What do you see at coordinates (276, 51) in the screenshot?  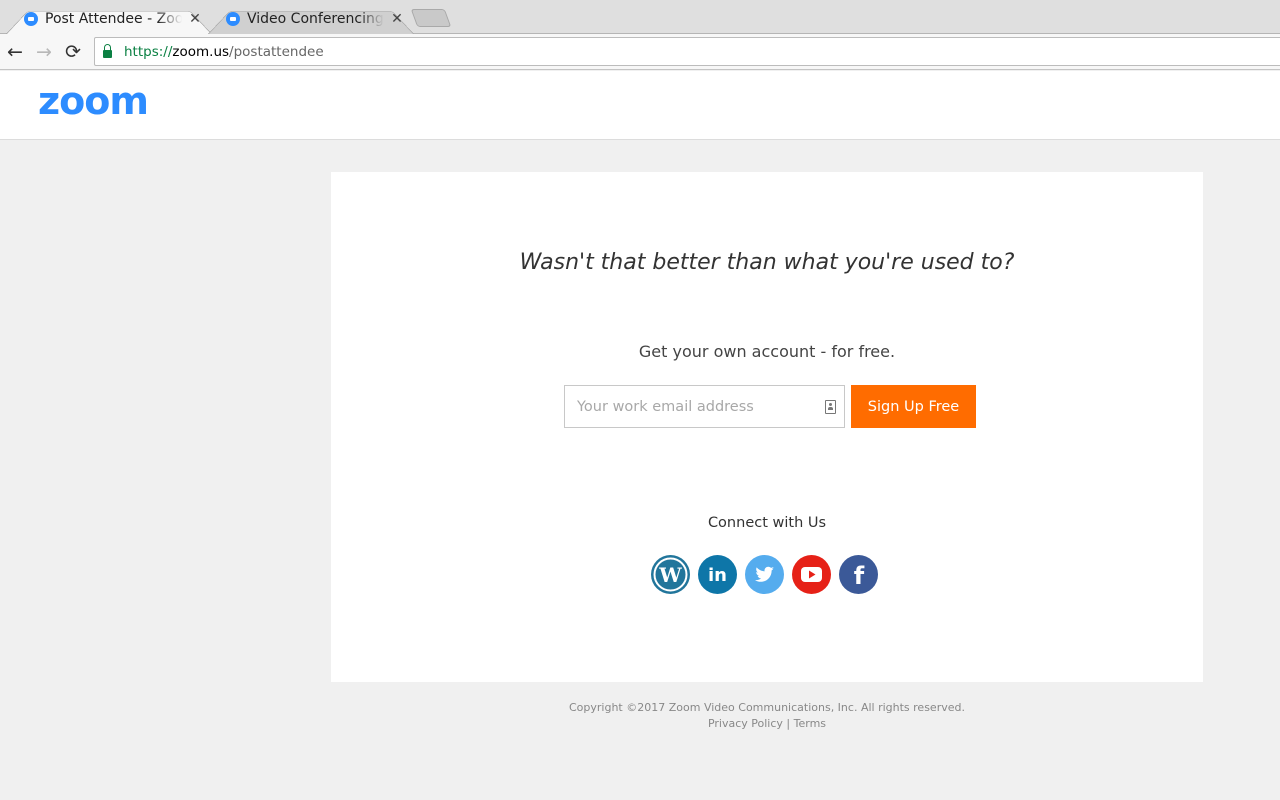 I see `url-path: /postattendee` at bounding box center [276, 51].